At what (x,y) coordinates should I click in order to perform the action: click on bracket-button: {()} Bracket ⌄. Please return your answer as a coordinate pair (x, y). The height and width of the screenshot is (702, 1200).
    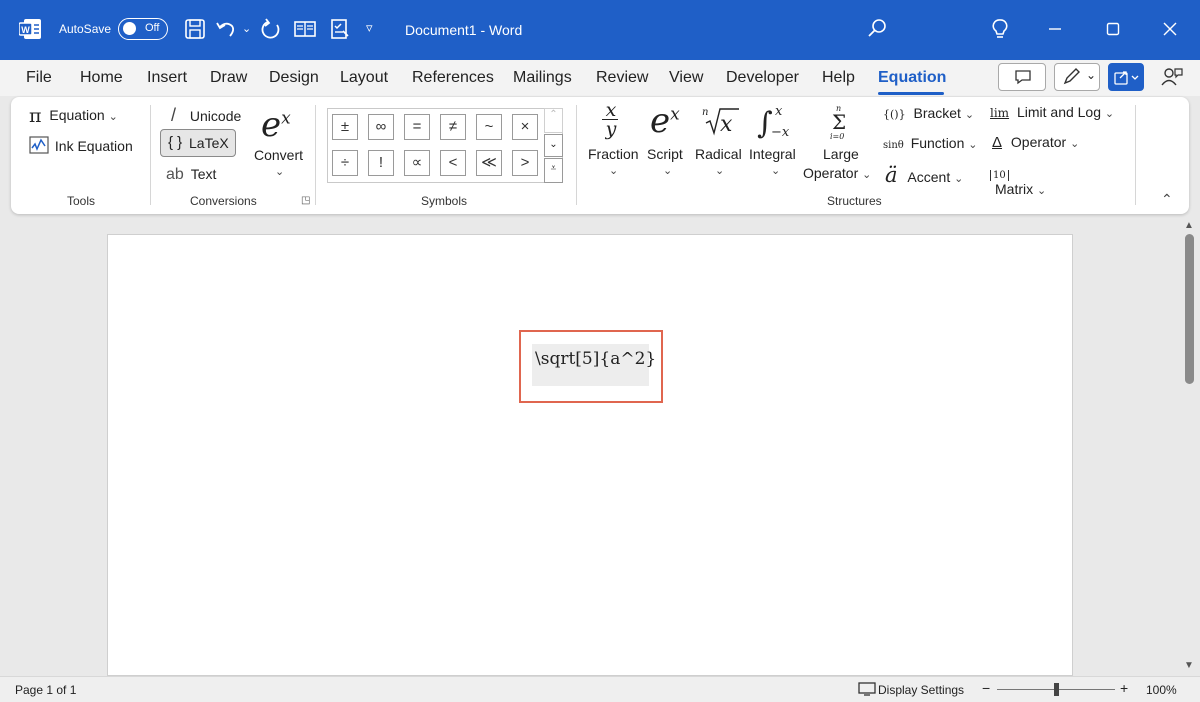
    Looking at the image, I should click on (928, 113).